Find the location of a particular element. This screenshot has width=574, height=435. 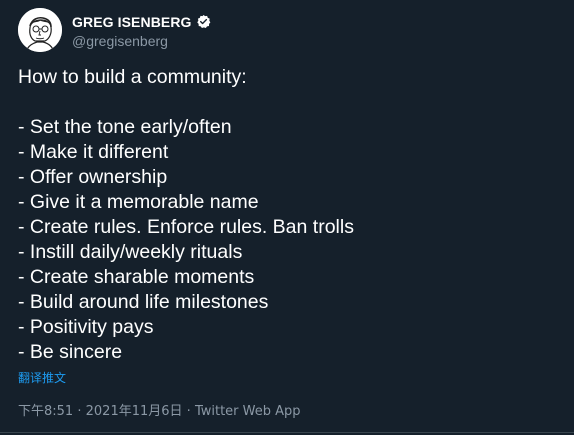

tweet-line: - Set the tone early/often is located at coordinates (125, 127).